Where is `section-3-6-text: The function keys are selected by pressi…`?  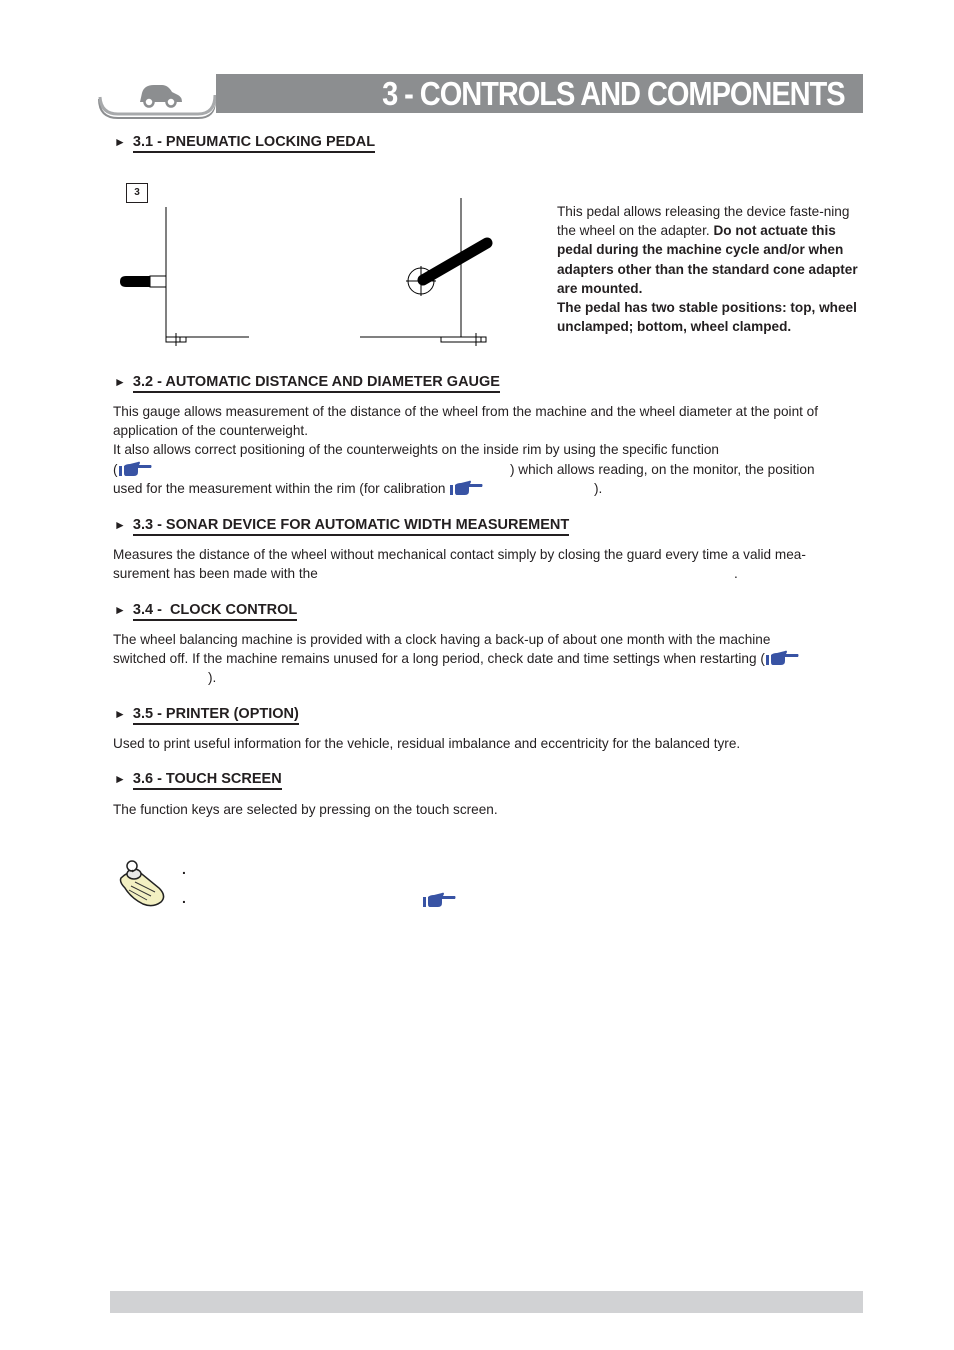
section-3-6-text: The function keys are selected by pressi… is located at coordinates (305, 809).